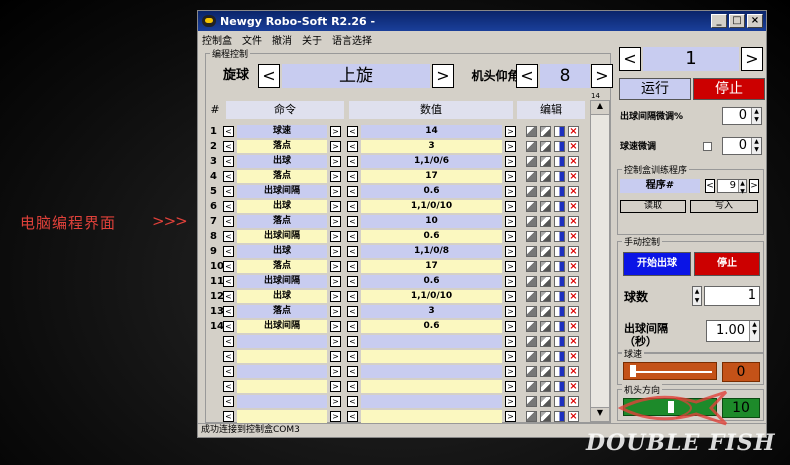 The width and height of the screenshot is (790, 465). Describe the element at coordinates (742, 116) in the screenshot. I see `interval-adjust-input: 0 ▲ ▼` at that location.